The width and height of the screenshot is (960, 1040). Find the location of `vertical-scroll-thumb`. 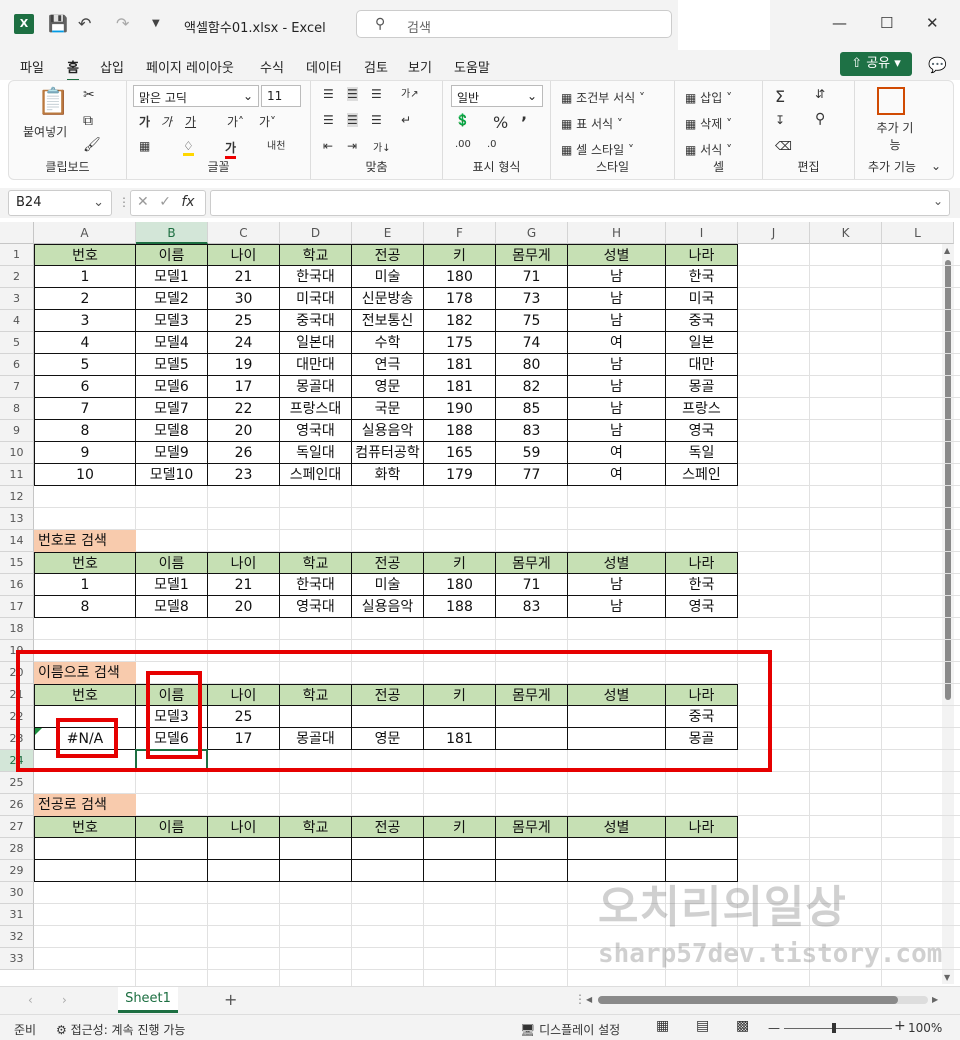

vertical-scroll-thumb is located at coordinates (948, 480).